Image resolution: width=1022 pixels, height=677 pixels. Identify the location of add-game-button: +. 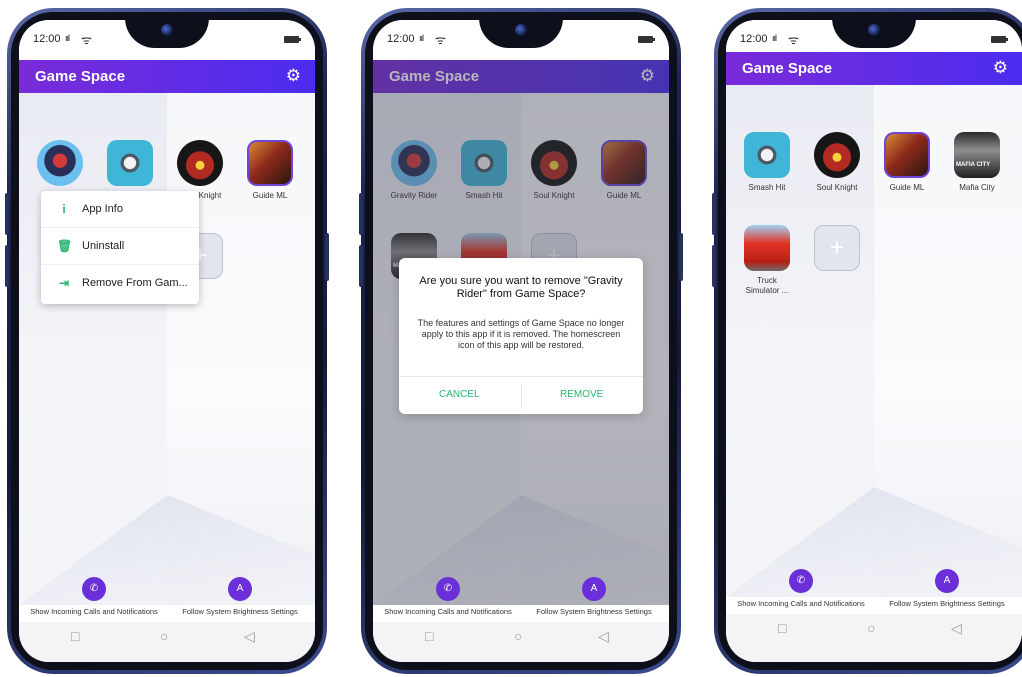
(837, 248).